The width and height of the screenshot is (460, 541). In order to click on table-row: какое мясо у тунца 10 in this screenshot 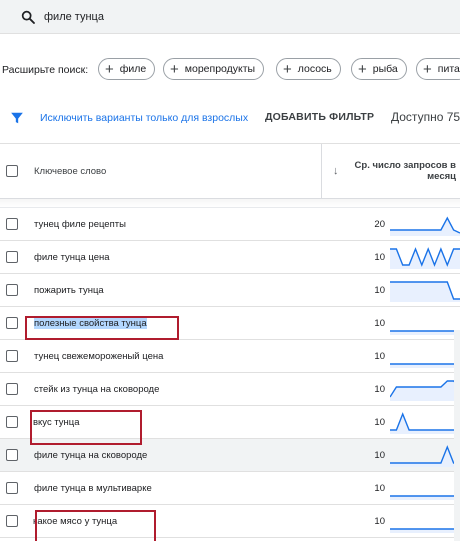, I will do `click(230, 521)`.